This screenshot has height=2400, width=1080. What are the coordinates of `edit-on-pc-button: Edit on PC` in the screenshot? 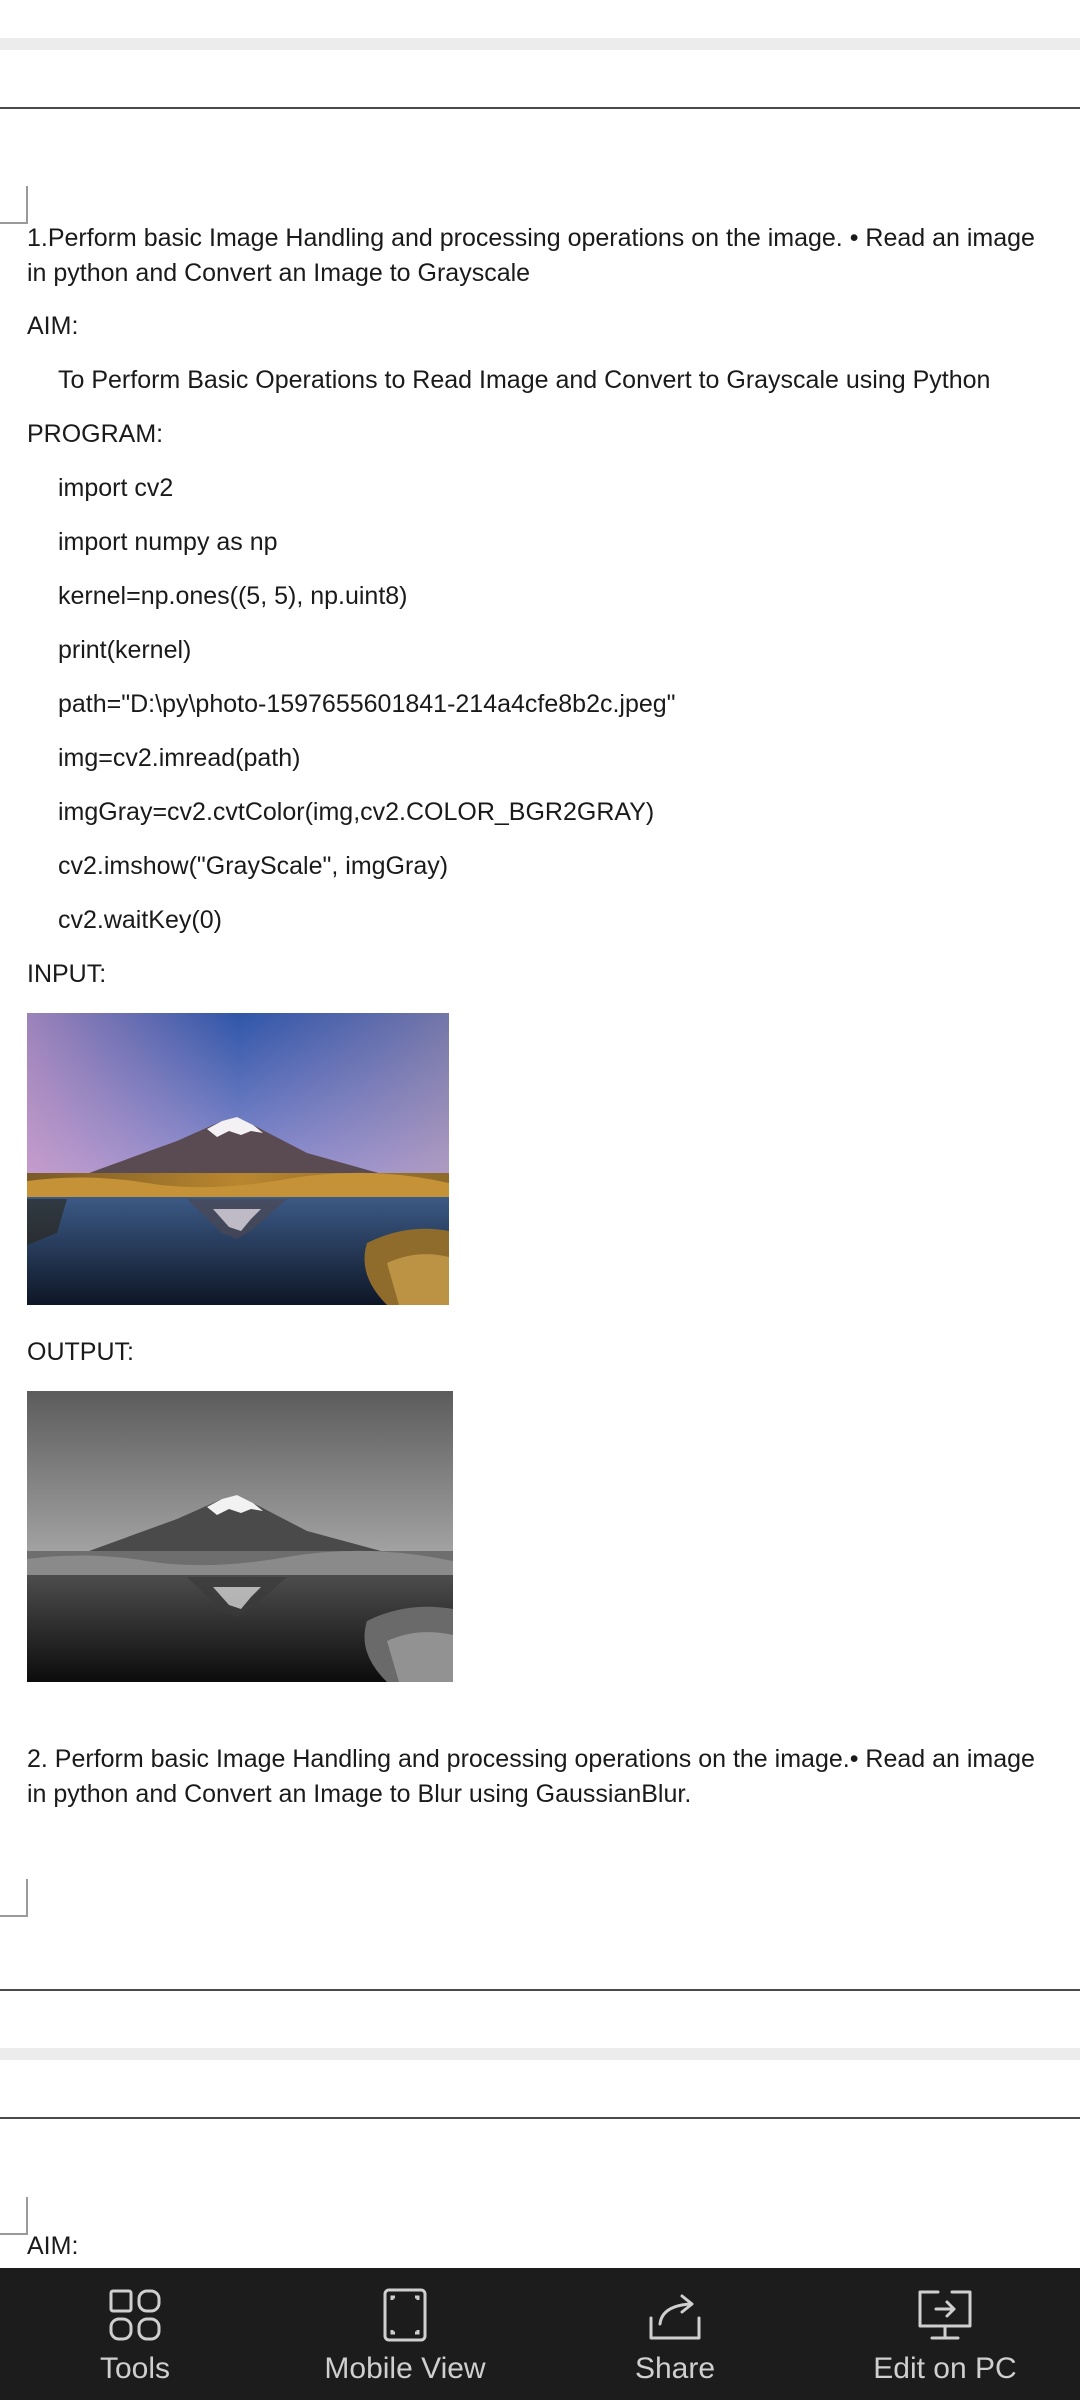 It's located at (945, 2334).